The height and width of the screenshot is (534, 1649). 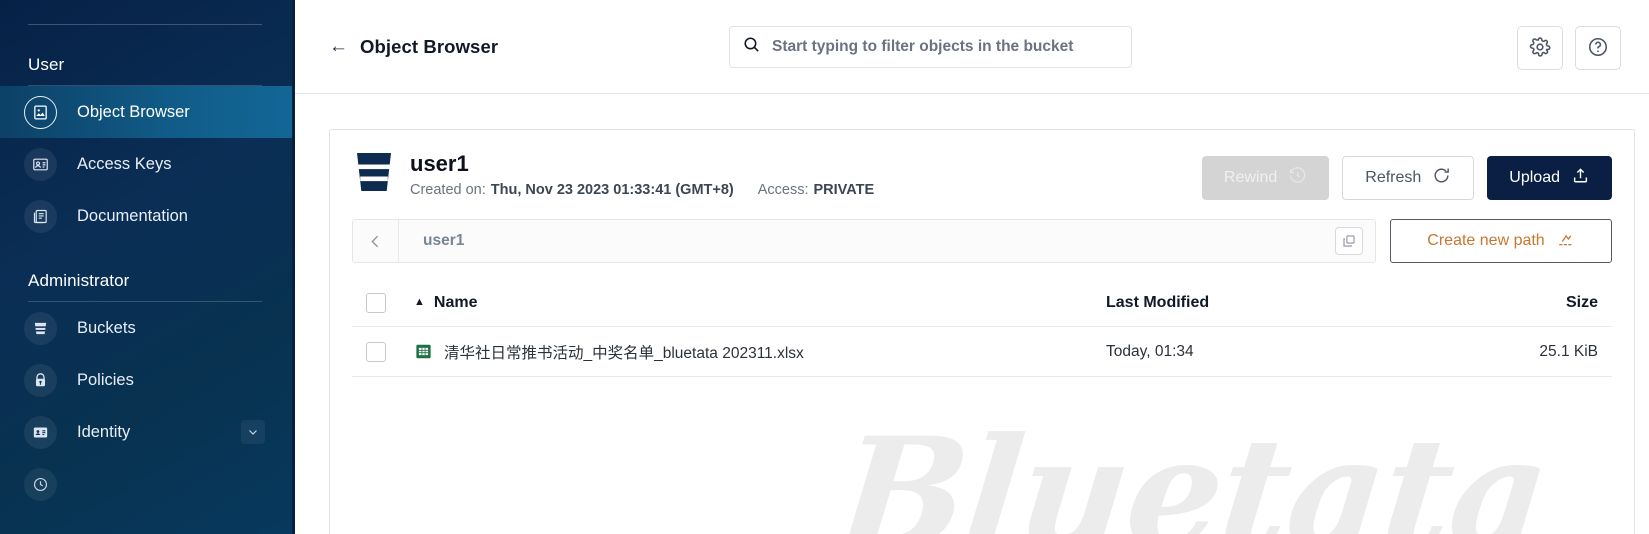 What do you see at coordinates (1486, 240) in the screenshot?
I see `create-new-path-label: Create new path` at bounding box center [1486, 240].